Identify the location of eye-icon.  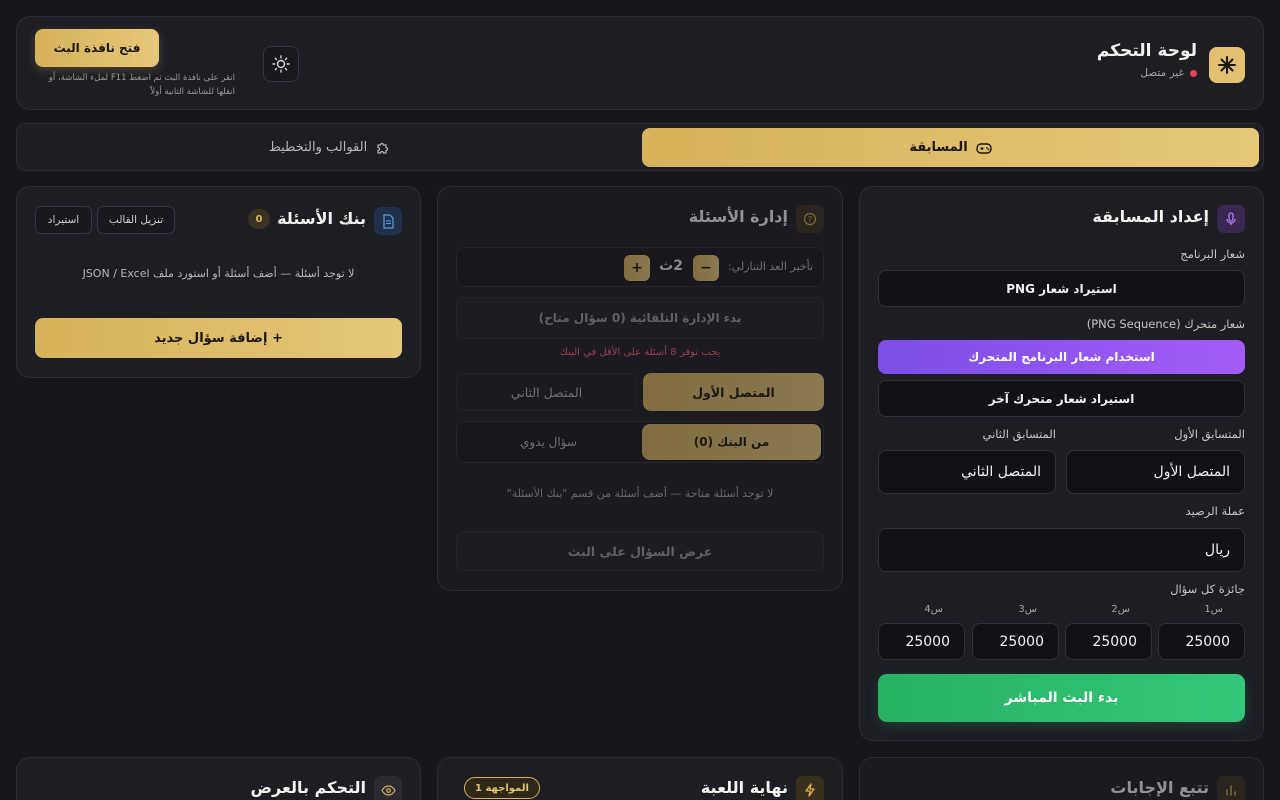
(388, 788).